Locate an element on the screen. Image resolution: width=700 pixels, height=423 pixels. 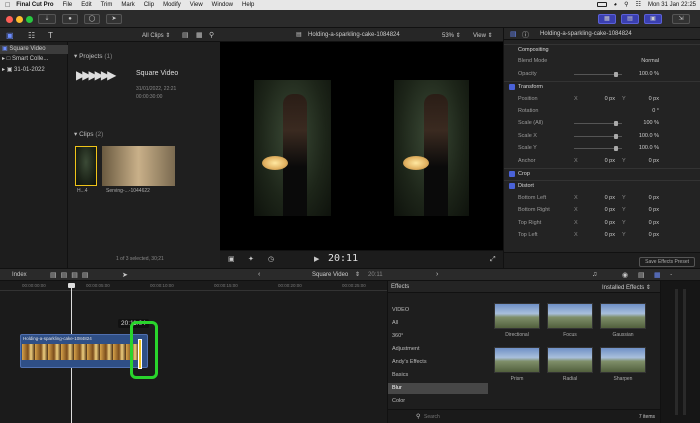
chevron-down-icon: ⇕ is located at coordinates (357, 274).